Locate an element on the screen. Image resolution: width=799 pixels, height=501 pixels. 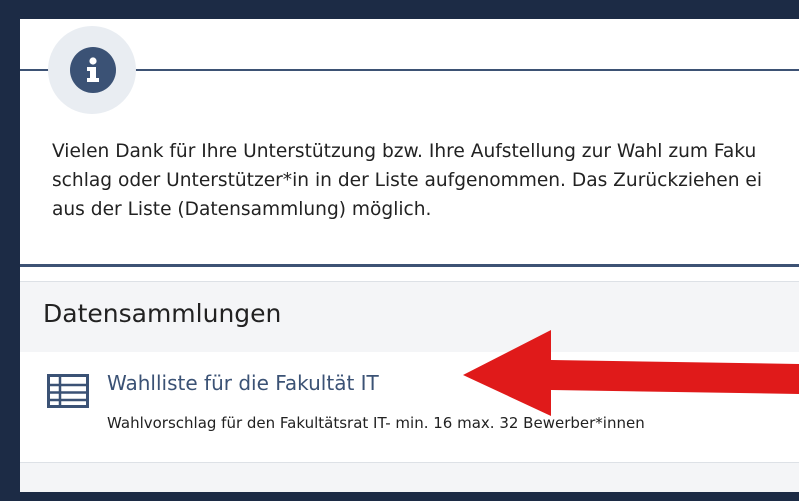
info-message-line: aus der Liste (Datensammlung) möglich. is located at coordinates (242, 209).